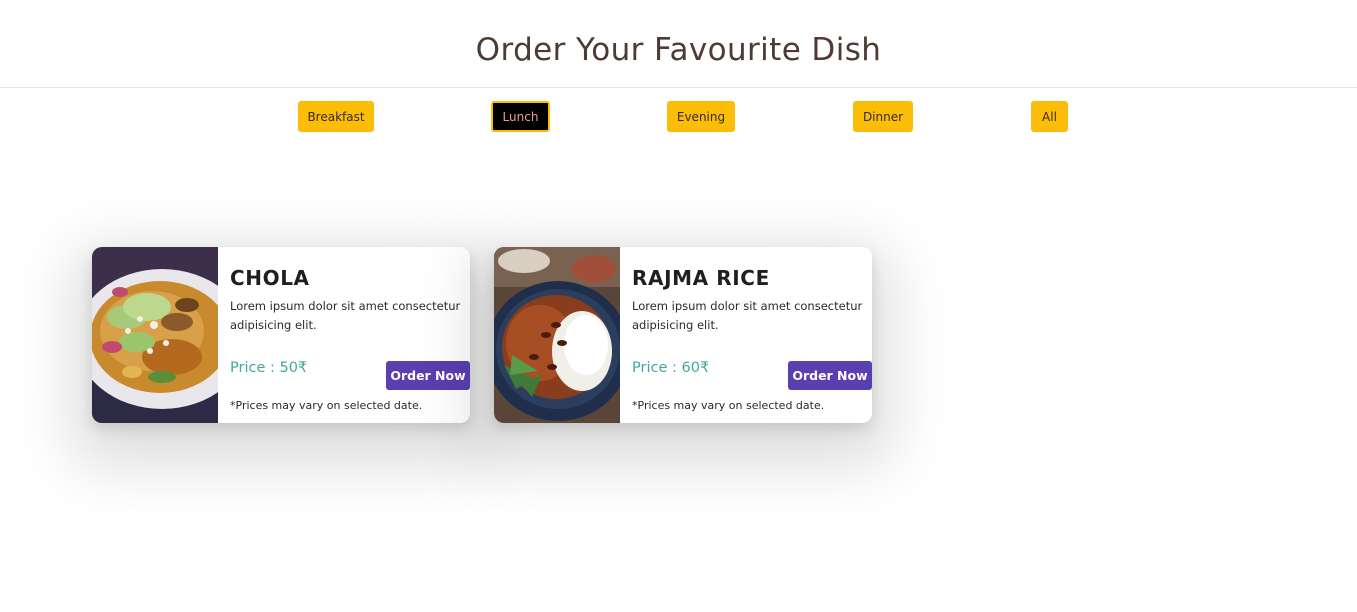 This screenshot has height=612, width=1357. What do you see at coordinates (671, 368) in the screenshot?
I see `dish-price: Price : 60₹` at bounding box center [671, 368].